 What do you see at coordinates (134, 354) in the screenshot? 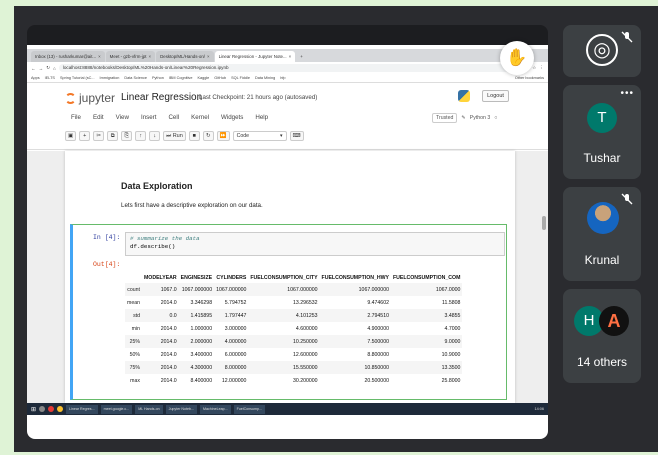
I see `row-index: 50%` at bounding box center [134, 354].